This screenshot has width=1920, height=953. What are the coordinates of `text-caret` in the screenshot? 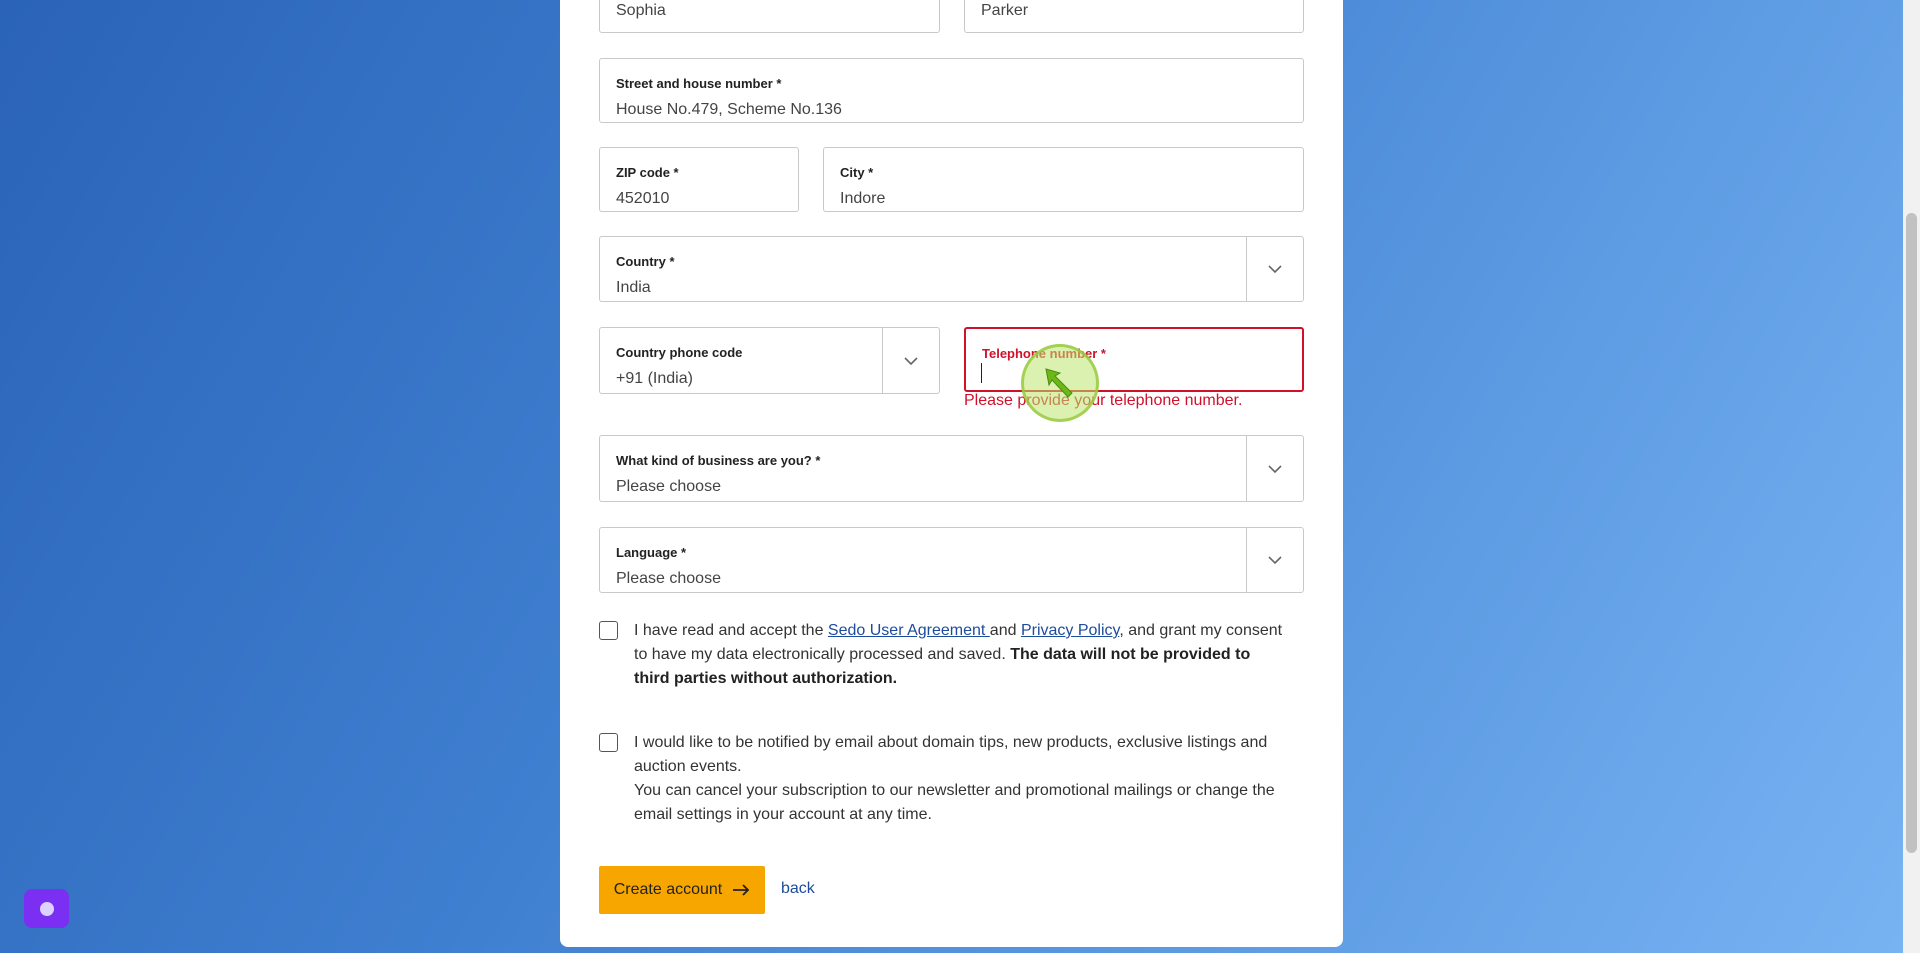 It's located at (981, 373).